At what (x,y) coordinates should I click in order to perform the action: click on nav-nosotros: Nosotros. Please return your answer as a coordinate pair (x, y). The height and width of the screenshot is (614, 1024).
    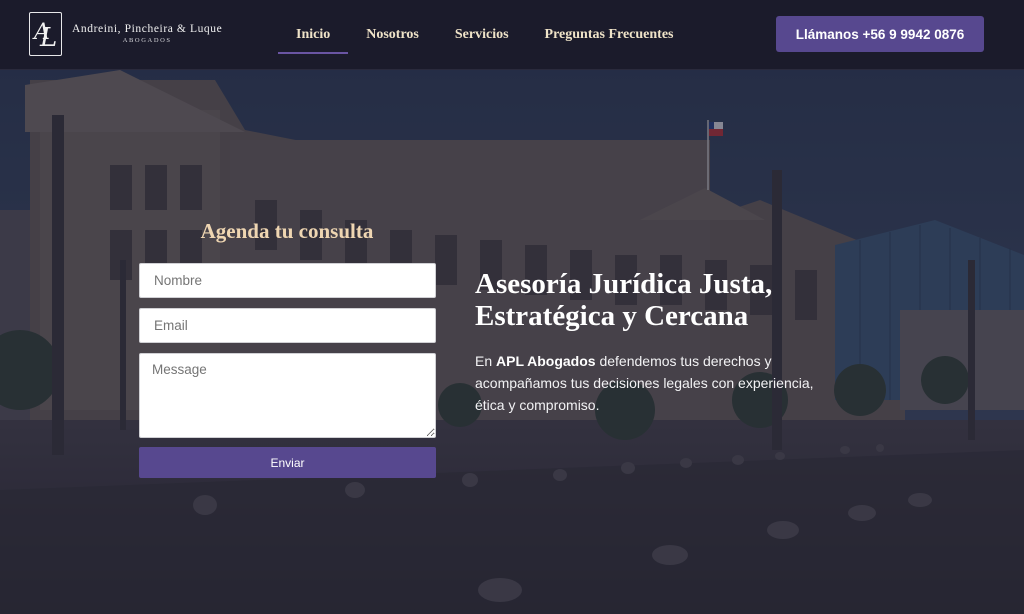
    Looking at the image, I should click on (392, 35).